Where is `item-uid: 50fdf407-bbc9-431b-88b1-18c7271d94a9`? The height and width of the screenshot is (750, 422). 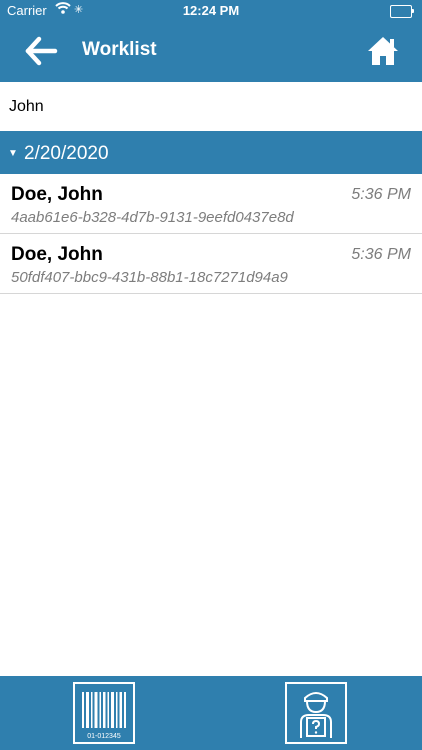 item-uid: 50fdf407-bbc9-431b-88b1-18c7271d94a9 is located at coordinates (149, 277).